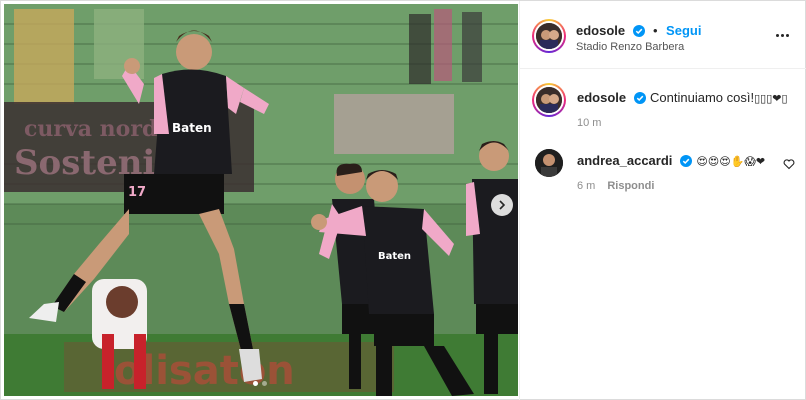  Describe the element at coordinates (702, 97) in the screenshot. I see `caption-text: Continuiamo così!` at that location.